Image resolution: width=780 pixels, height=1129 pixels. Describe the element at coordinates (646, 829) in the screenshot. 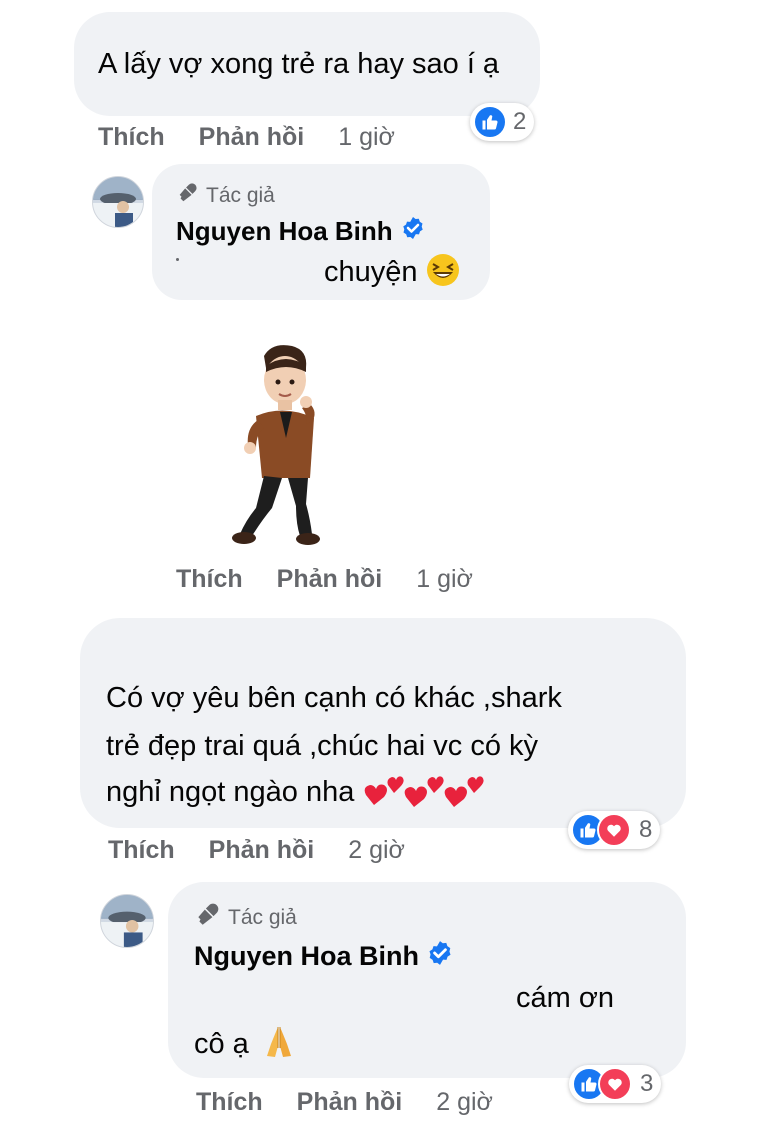

I see `reaction-count: 8` at that location.